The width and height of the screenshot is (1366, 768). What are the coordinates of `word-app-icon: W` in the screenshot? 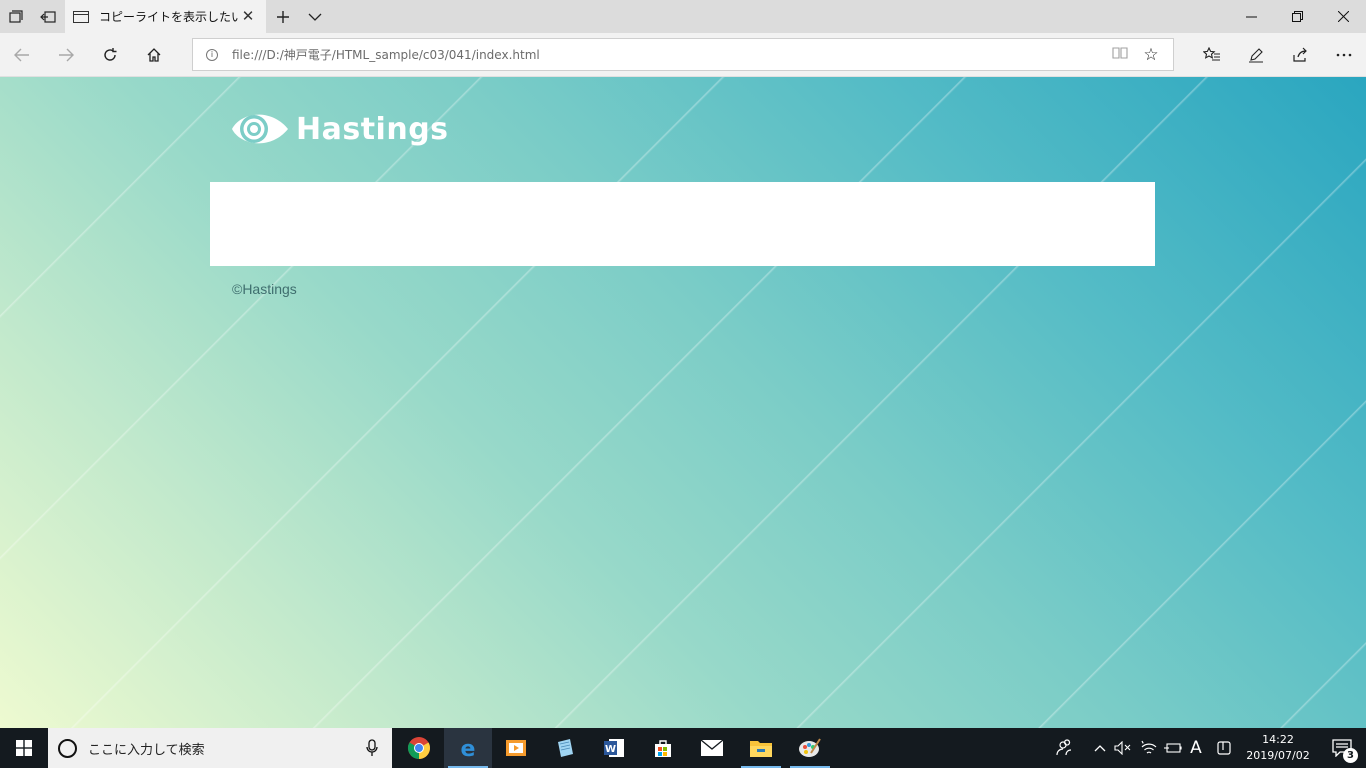 It's located at (614, 748).